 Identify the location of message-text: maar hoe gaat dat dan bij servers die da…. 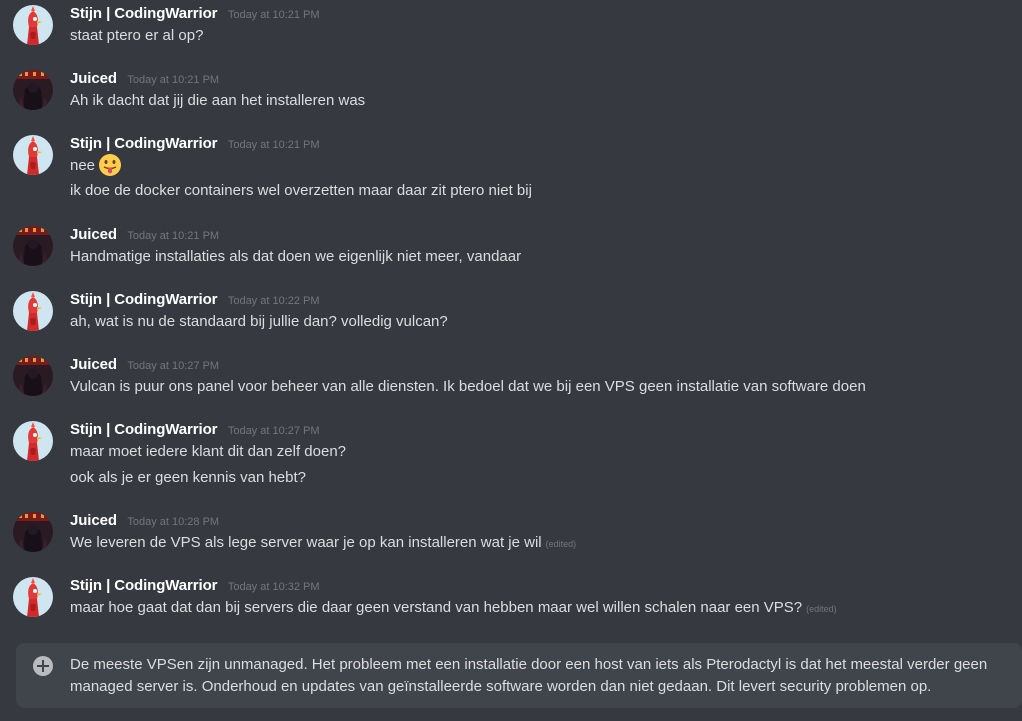
(436, 607).